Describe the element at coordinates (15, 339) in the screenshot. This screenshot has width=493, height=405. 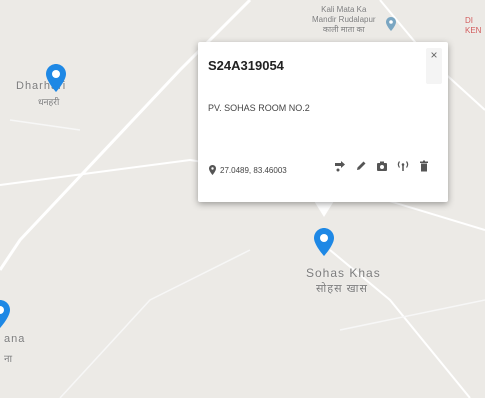
I see `place-partial-left: ana` at that location.